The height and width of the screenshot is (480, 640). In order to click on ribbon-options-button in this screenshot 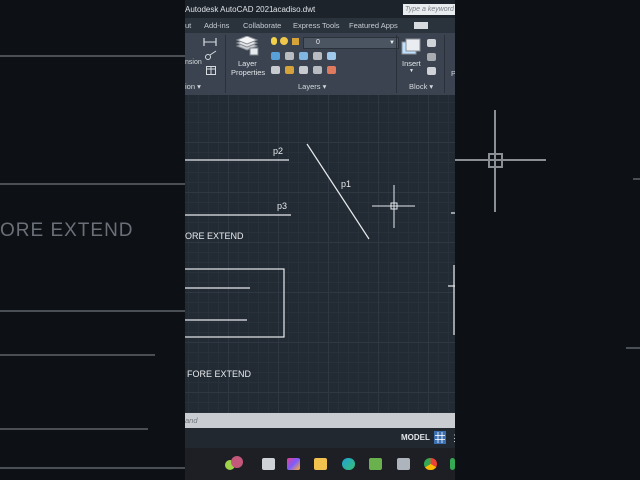, I will do `click(421, 25)`.